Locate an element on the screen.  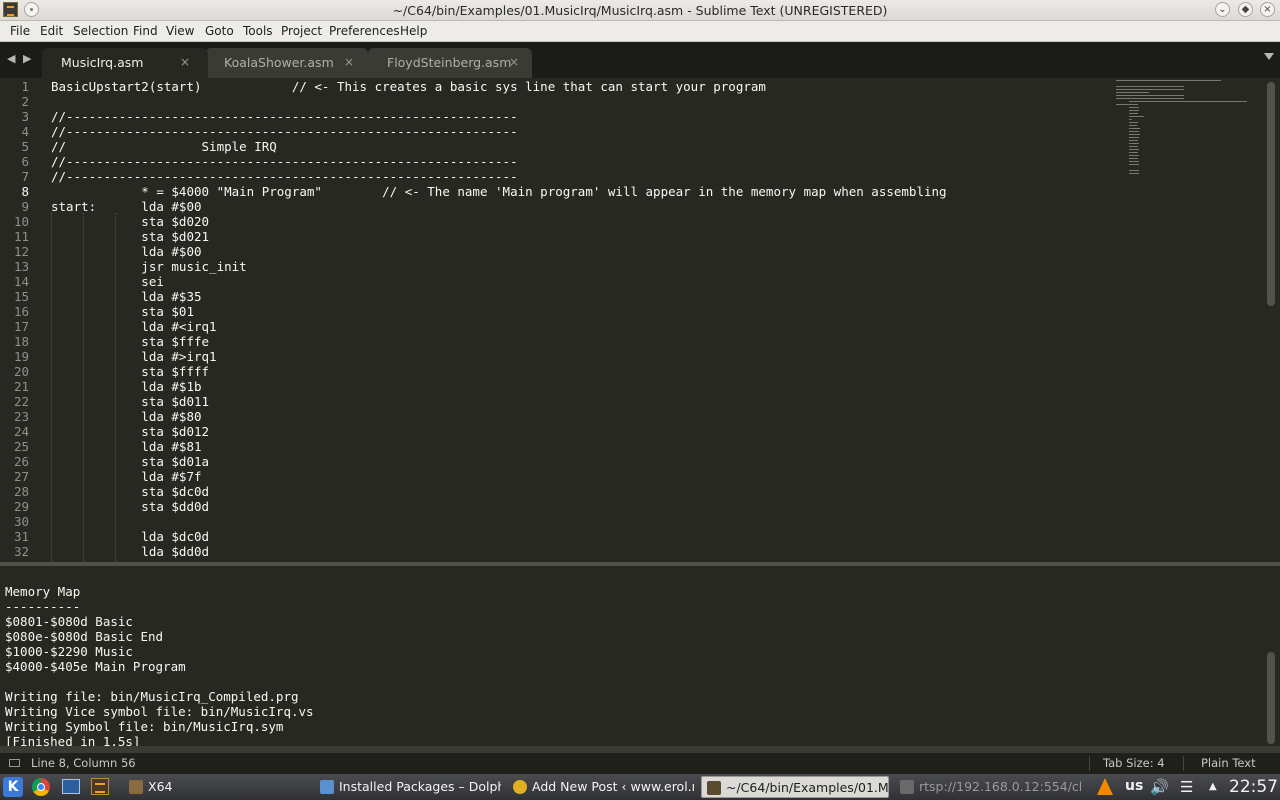
tabs-overflow-icon is located at coordinates (1269, 56).